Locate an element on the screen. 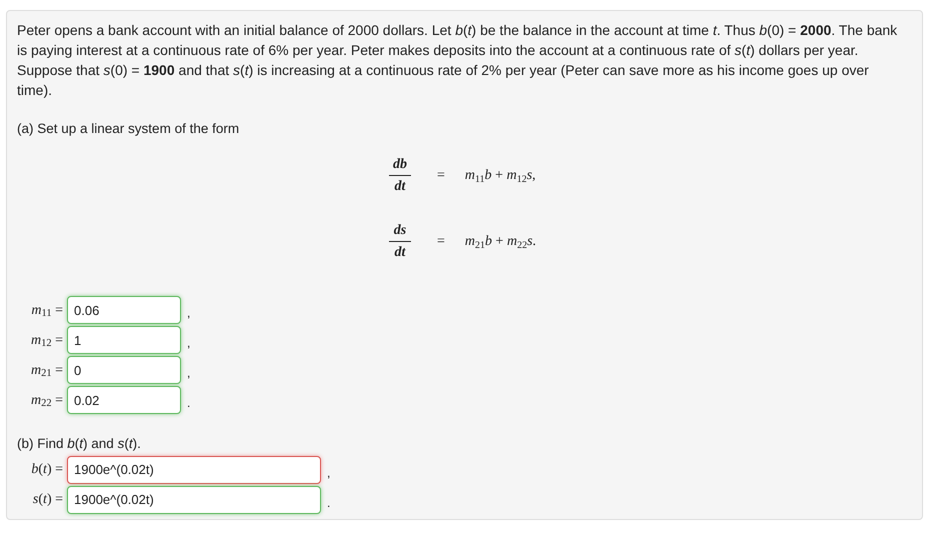  equation-right-side: m$_{21}$b + m$_{22}$s. is located at coordinates (500, 242).